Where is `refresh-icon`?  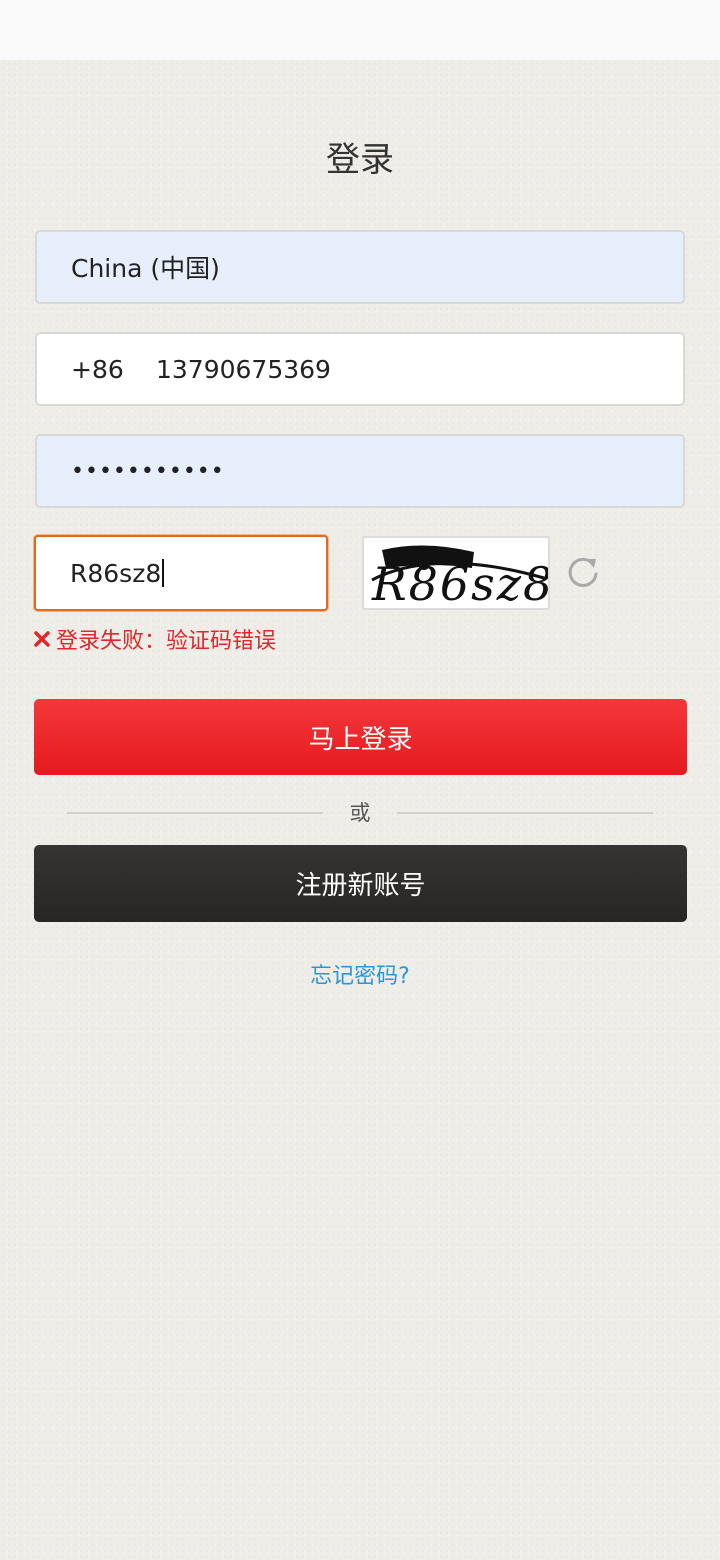 refresh-icon is located at coordinates (583, 570).